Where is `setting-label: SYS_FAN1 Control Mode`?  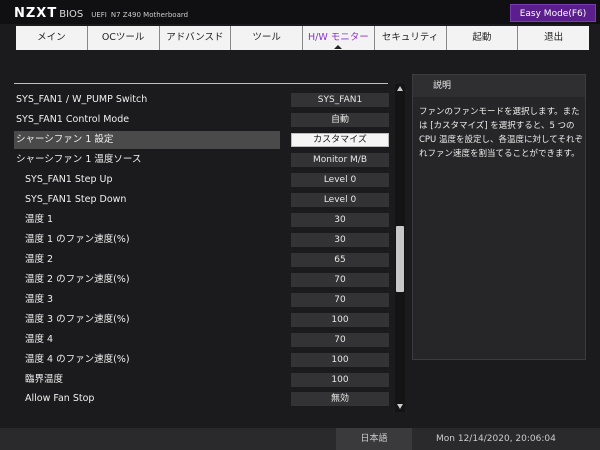 setting-label: SYS_FAN1 Control Mode is located at coordinates (73, 119).